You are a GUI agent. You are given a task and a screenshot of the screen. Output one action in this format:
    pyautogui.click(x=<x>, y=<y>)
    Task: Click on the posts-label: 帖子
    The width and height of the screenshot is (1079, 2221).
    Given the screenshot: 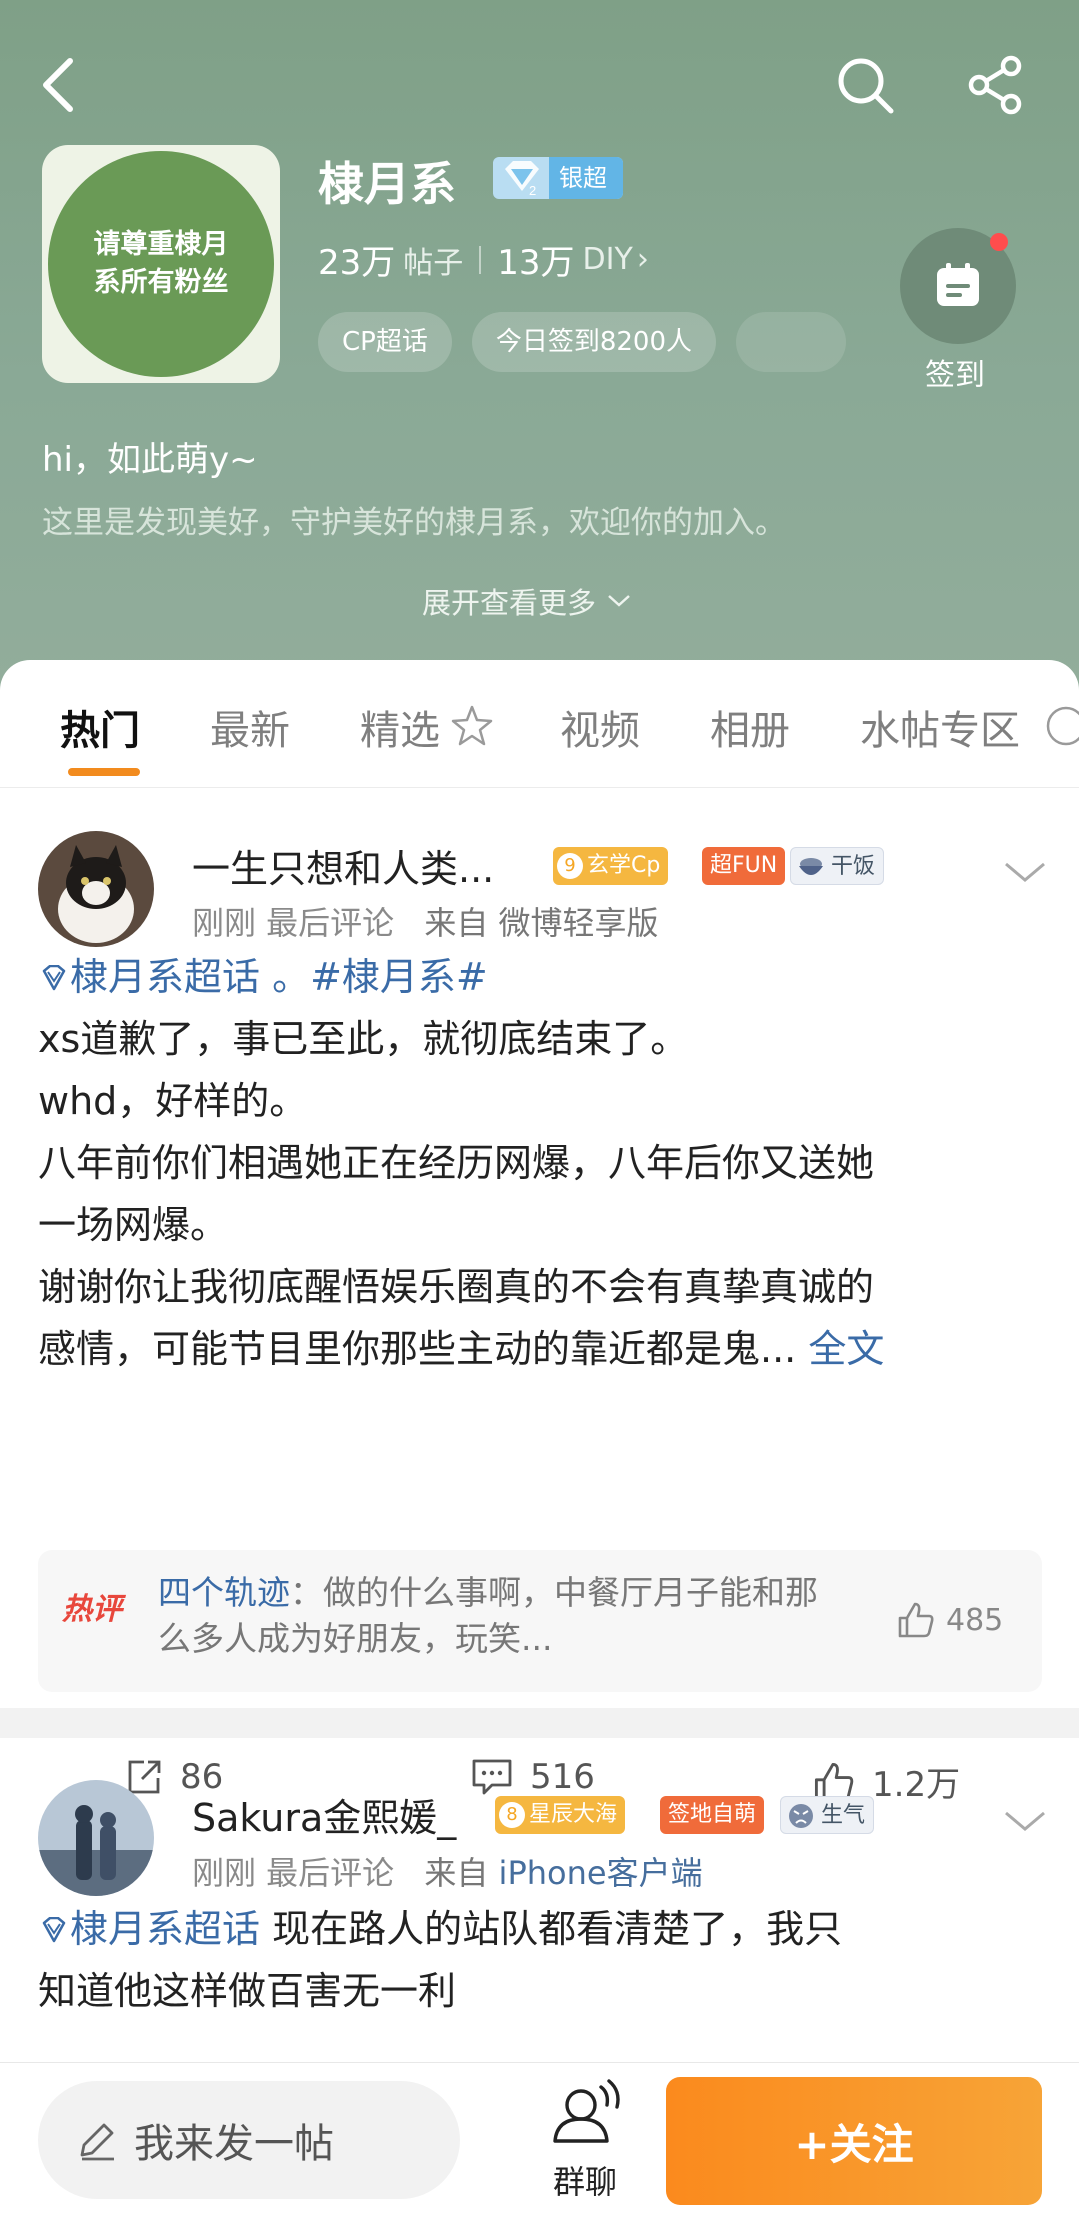 What is the action you would take?
    pyautogui.click(x=433, y=263)
    